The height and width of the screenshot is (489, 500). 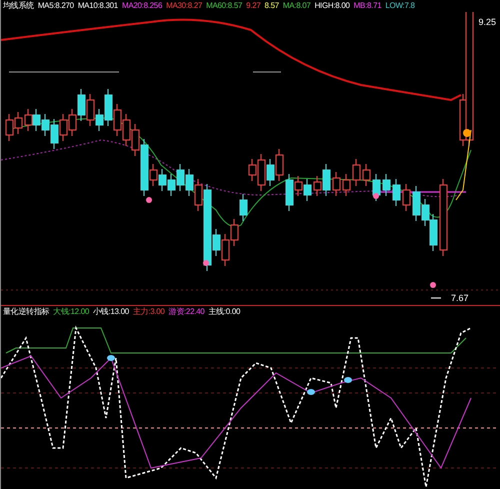 I want to click on indicator-value: MA60:8.57, so click(x=224, y=6).